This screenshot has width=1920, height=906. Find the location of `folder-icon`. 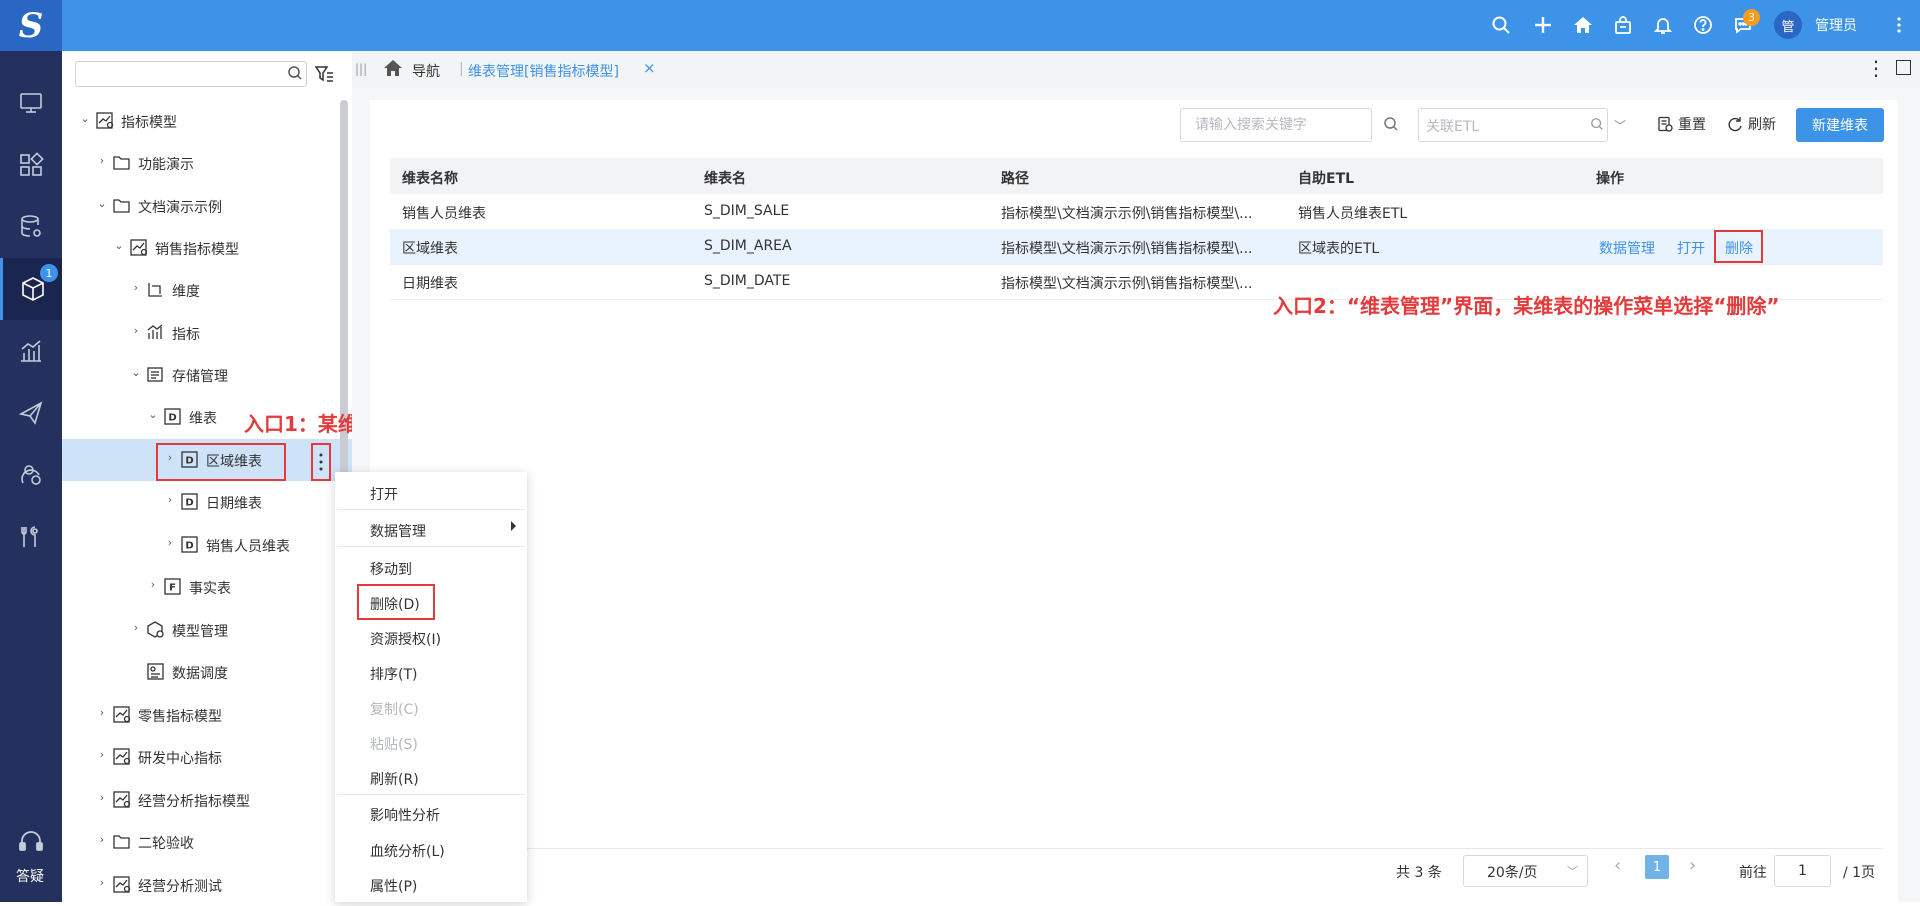

folder-icon is located at coordinates (121, 162).